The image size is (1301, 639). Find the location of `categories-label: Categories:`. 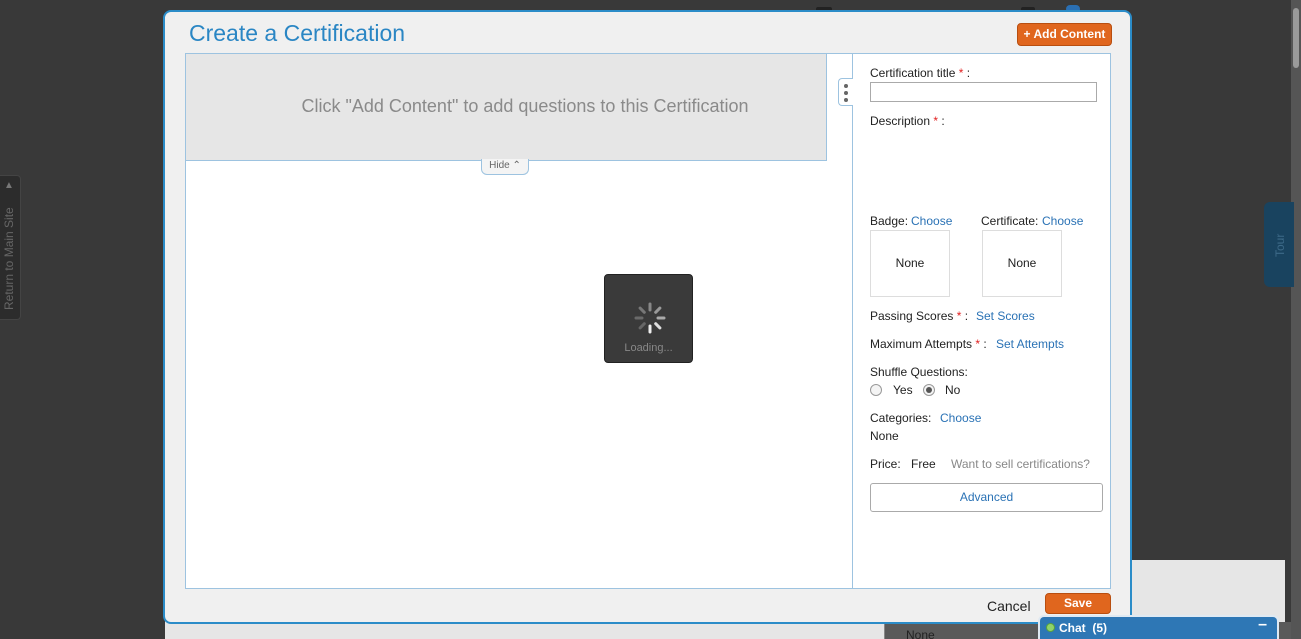

categories-label: Categories: is located at coordinates (901, 418).